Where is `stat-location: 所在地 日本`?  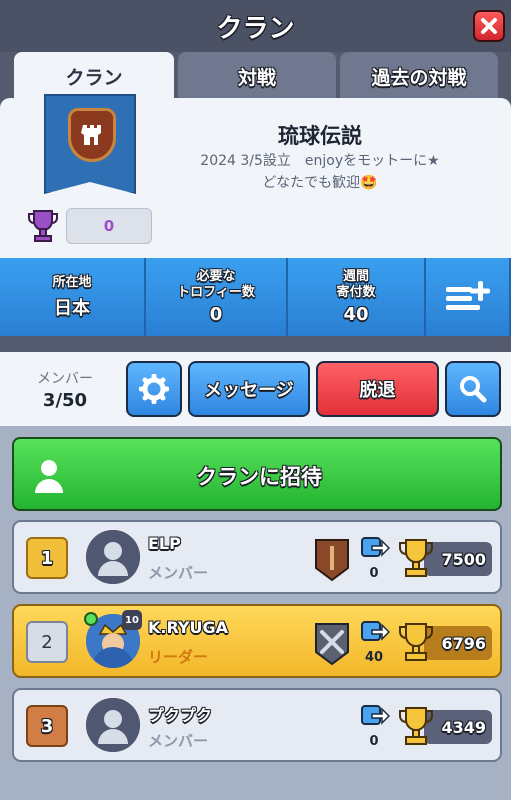
stat-location: 所在地 日本 is located at coordinates (73, 297).